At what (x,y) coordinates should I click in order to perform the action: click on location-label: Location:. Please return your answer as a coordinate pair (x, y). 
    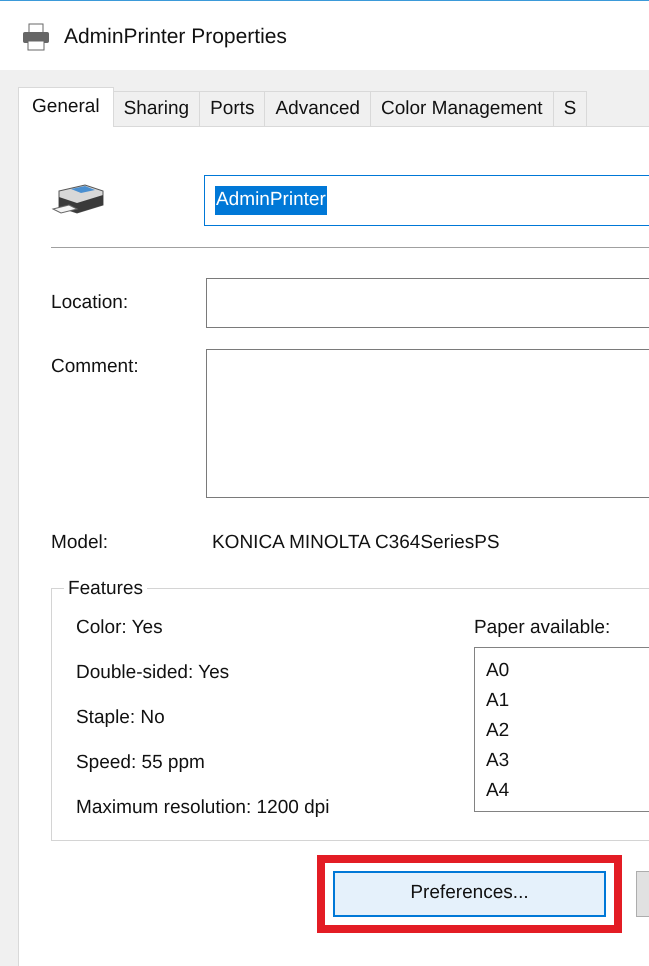
    Looking at the image, I should click on (90, 302).